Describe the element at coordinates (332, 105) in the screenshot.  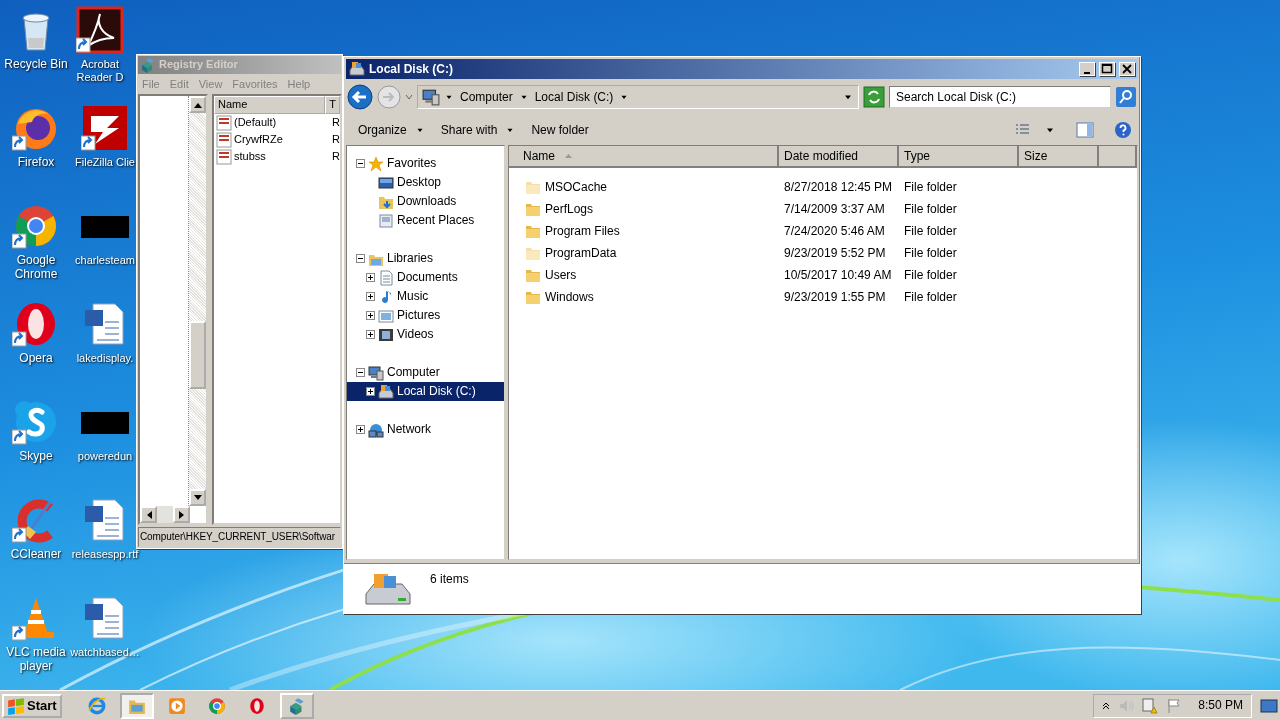
I see `column-header: T` at that location.